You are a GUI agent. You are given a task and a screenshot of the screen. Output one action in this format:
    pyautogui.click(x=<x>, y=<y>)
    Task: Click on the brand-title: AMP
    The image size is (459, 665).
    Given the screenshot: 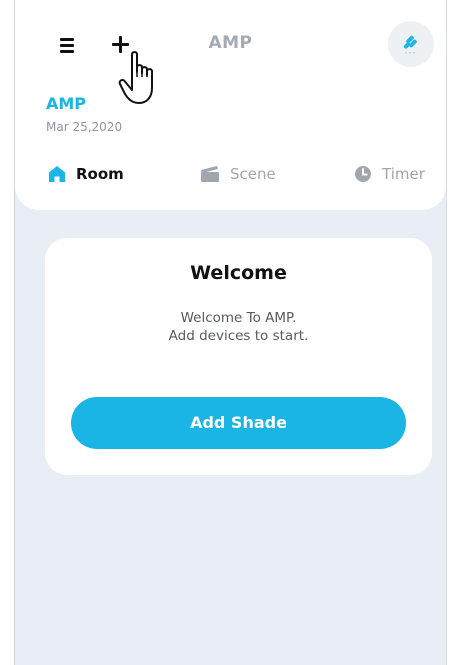 What is the action you would take?
    pyautogui.click(x=66, y=103)
    